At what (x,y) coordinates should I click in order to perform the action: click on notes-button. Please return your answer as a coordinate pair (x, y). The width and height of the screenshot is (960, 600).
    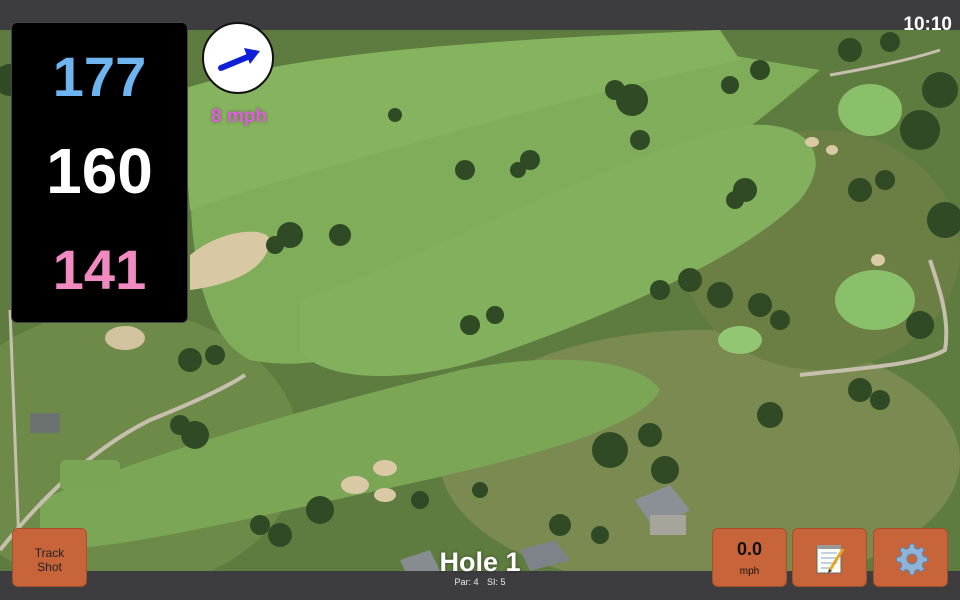
    Looking at the image, I should click on (829, 557).